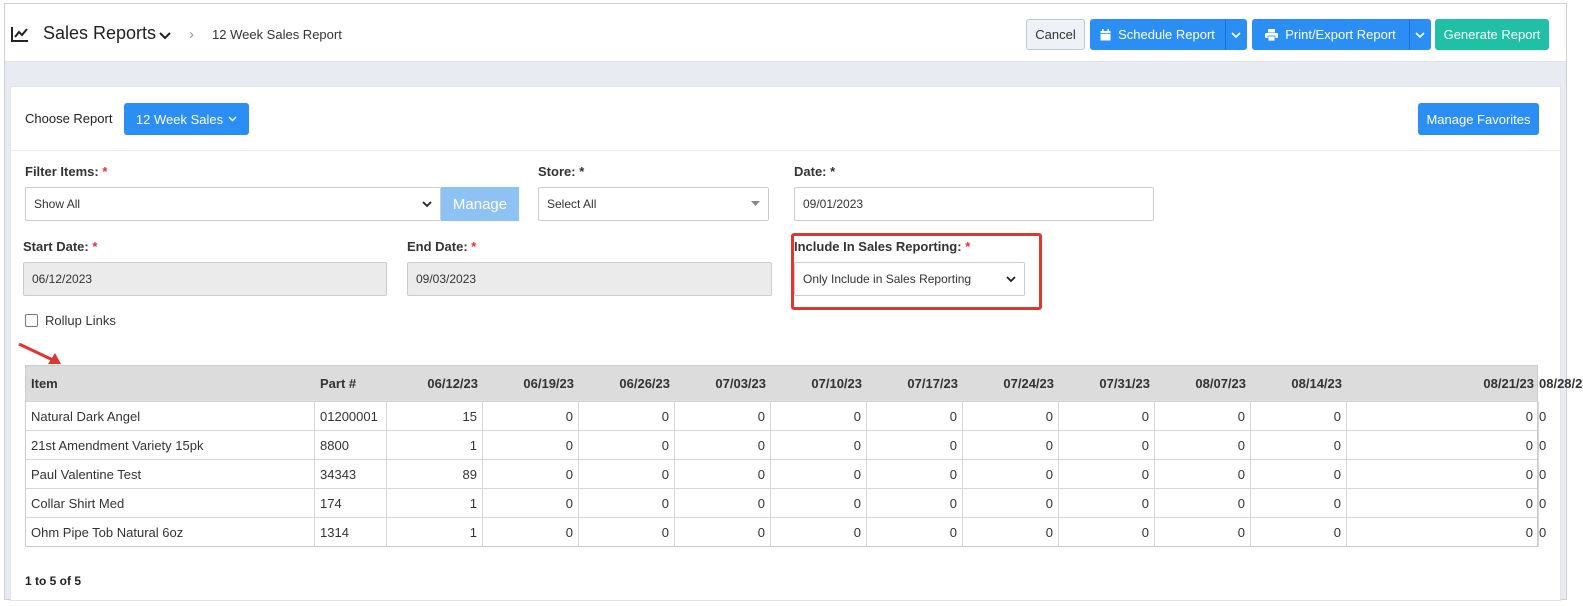 Image resolution: width=1583 pixels, height=606 pixels. I want to click on table-row: Paul Valentine Test 34343 89 0 0 0 0 0 0 0 0 0 0 0, so click(786, 474).